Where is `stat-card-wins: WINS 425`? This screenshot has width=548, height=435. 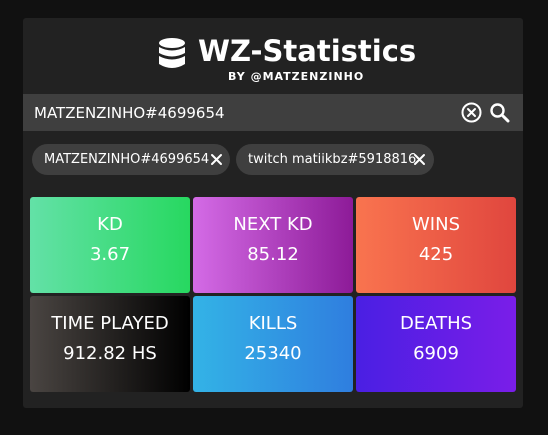
stat-card-wins: WINS 425 is located at coordinates (436, 245).